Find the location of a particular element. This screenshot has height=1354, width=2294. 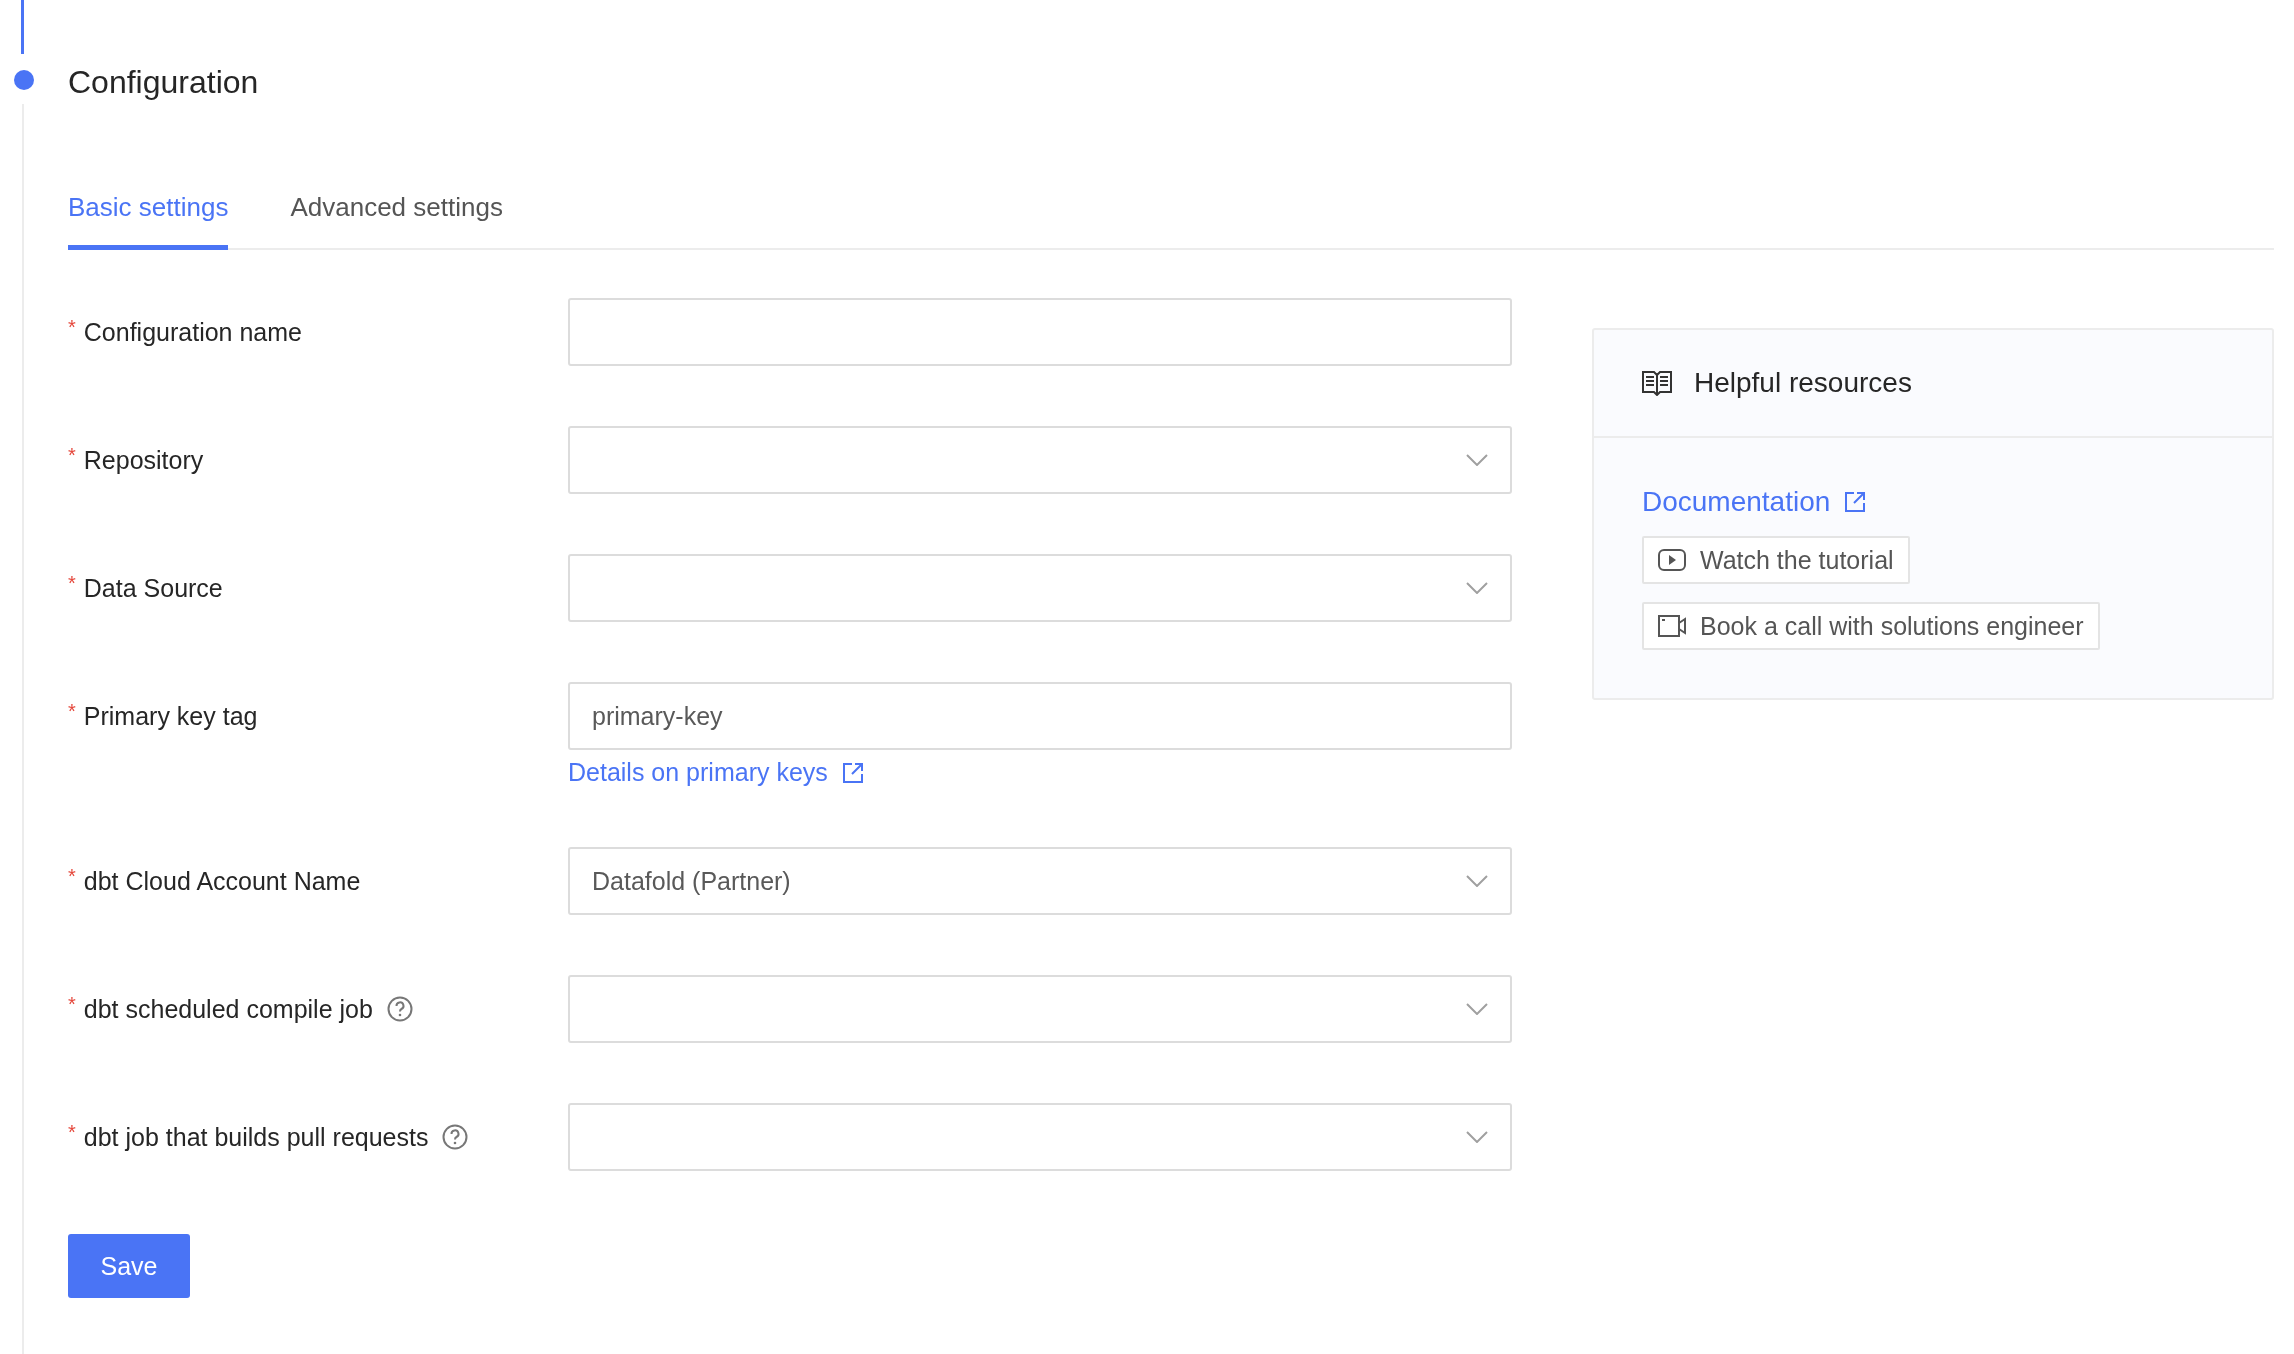

field-label: Data Source is located at coordinates (153, 588).